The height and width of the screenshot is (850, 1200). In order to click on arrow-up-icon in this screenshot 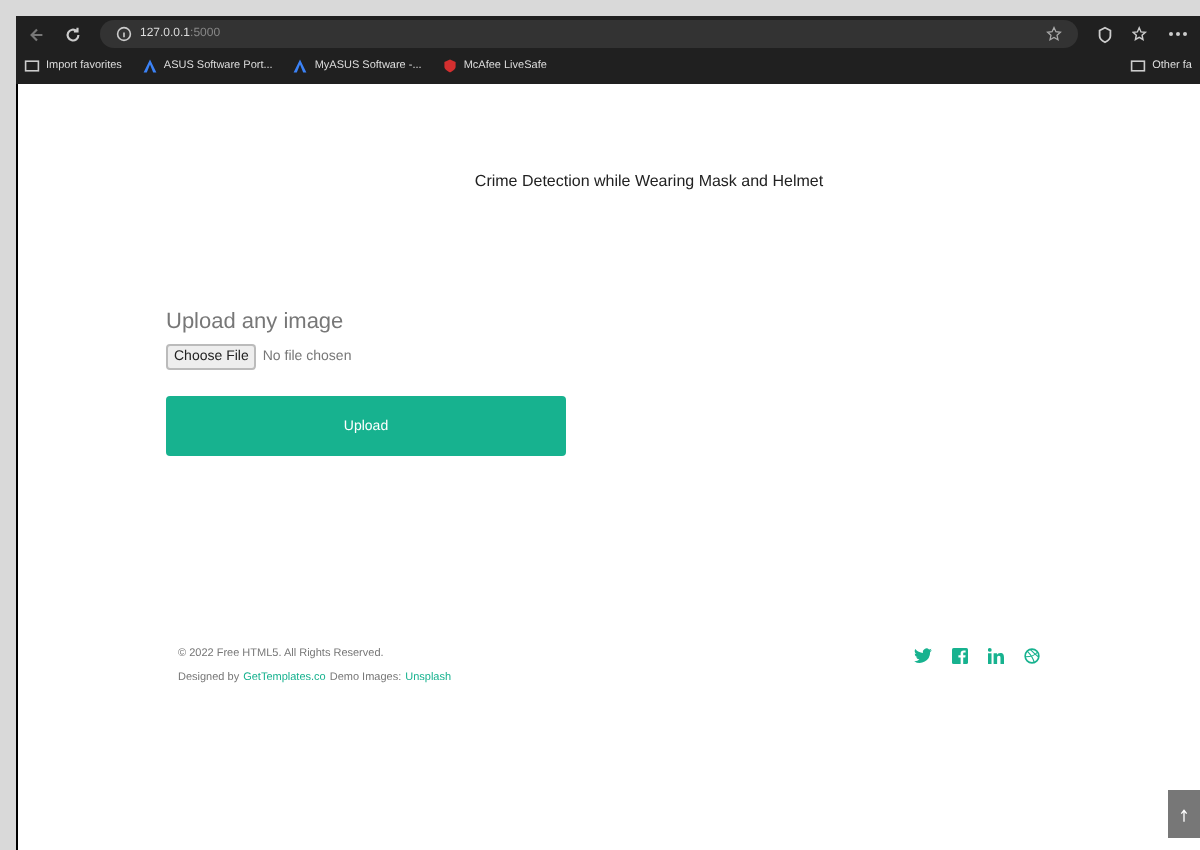, I will do `click(1184, 814)`.